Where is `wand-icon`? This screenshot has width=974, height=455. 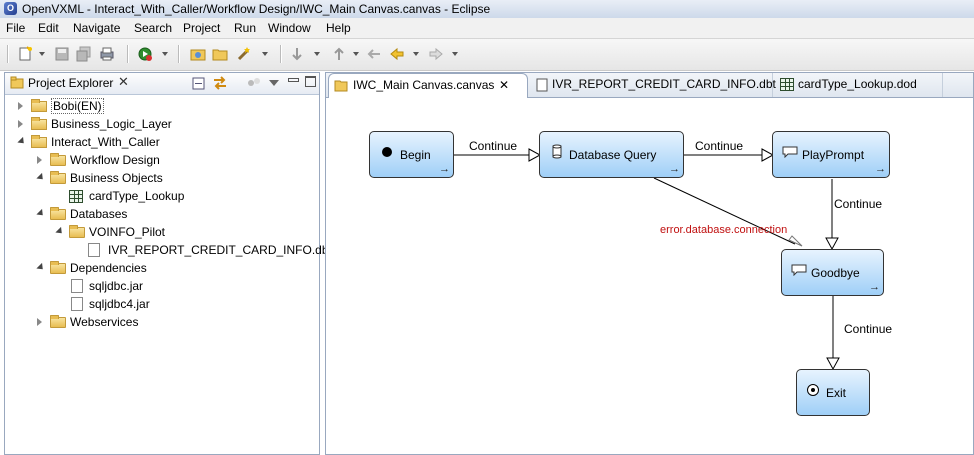 wand-icon is located at coordinates (244, 54).